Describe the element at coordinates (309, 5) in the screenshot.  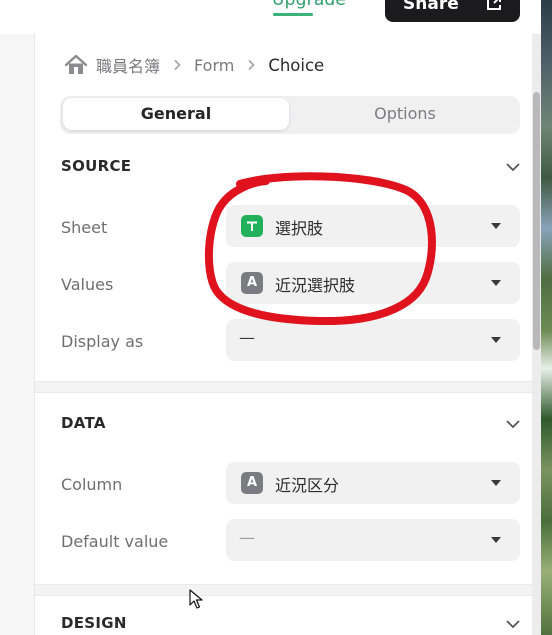
I see `upgrade-link: Upgrade` at that location.